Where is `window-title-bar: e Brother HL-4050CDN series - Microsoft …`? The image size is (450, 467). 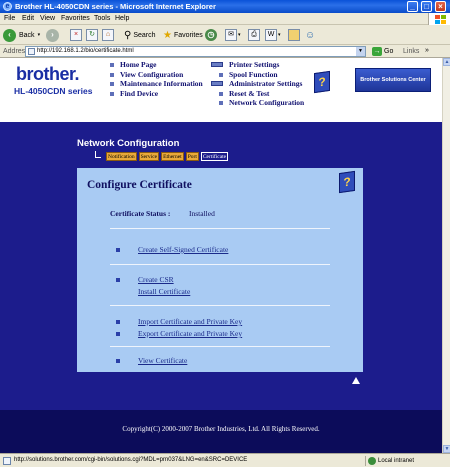 window-title-bar: e Brother HL-4050CDN series - Microsoft … is located at coordinates (225, 6).